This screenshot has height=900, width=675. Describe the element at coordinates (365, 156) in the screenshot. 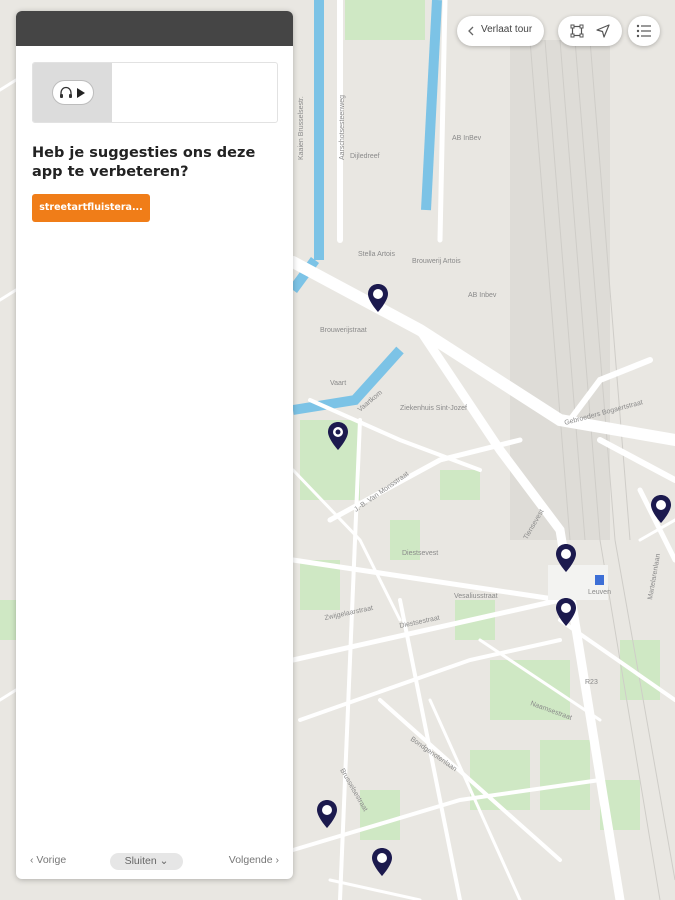

I see `map-label-dijle: Dijledreef` at that location.